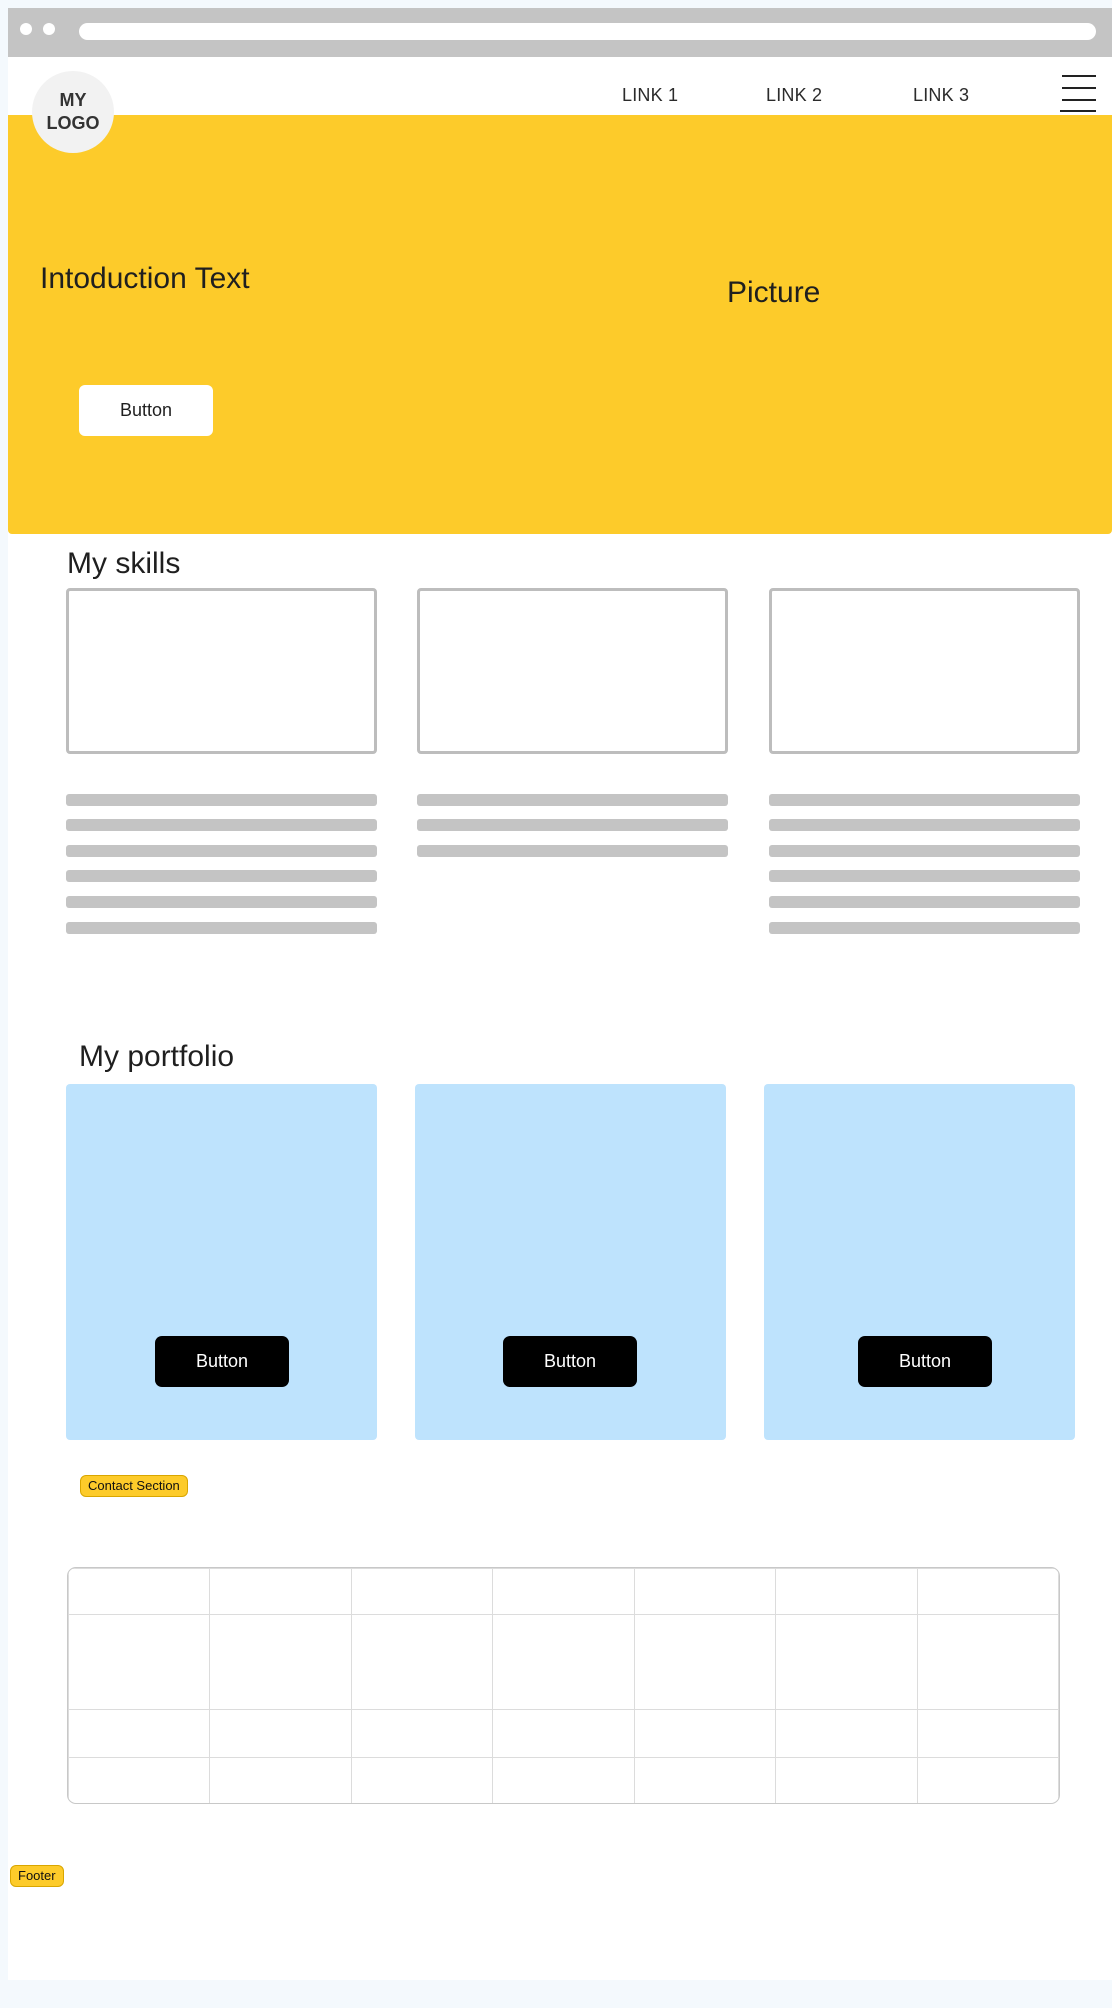 This screenshot has height=2008, width=1112. Describe the element at coordinates (587, 31) in the screenshot. I see `address-bar` at that location.